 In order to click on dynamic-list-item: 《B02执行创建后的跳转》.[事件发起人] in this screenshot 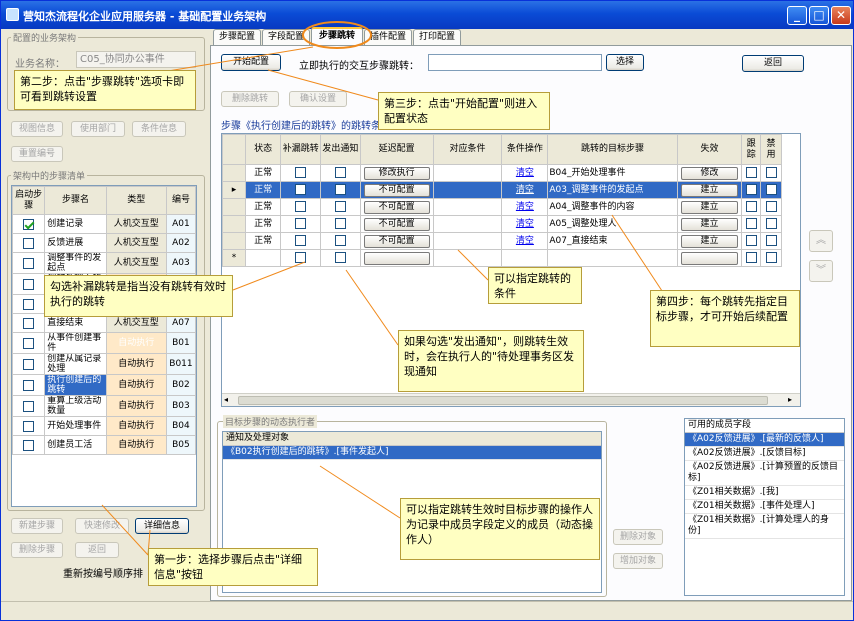, I will do `click(412, 453)`.